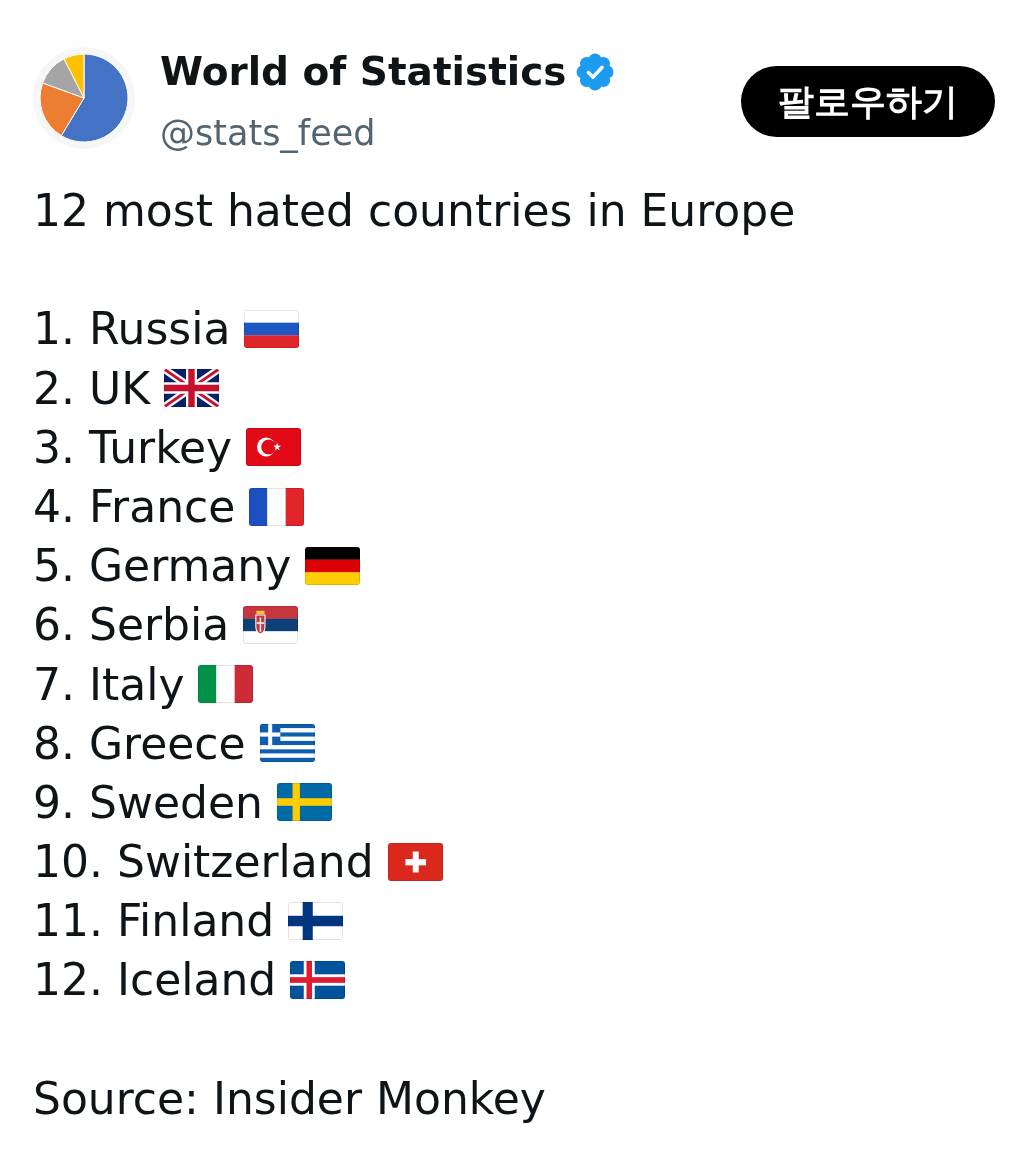 This screenshot has height=1152, width=1018. Describe the element at coordinates (274, 447) in the screenshot. I see `turkey-flag-icon` at that location.